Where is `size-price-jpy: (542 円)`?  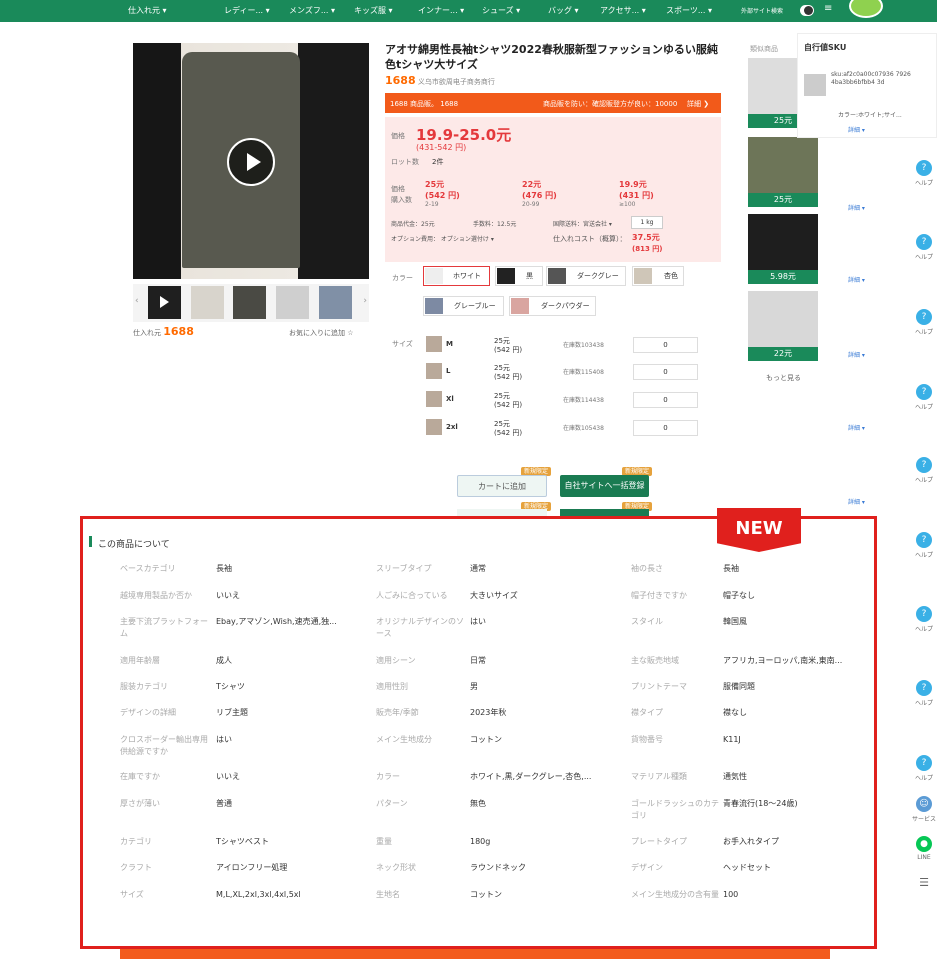 size-price-jpy: (542 円) is located at coordinates (508, 405).